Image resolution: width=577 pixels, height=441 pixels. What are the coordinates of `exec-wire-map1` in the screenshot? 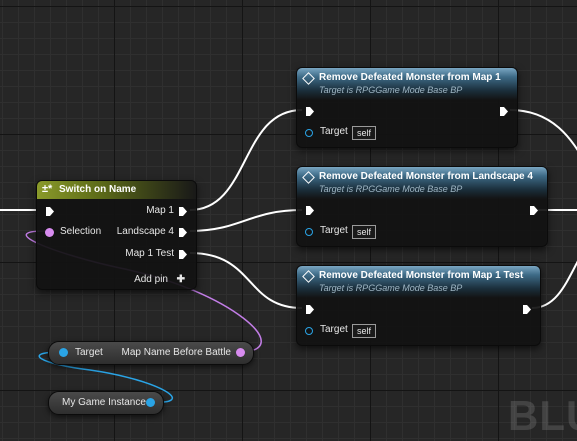 It's located at (246, 160).